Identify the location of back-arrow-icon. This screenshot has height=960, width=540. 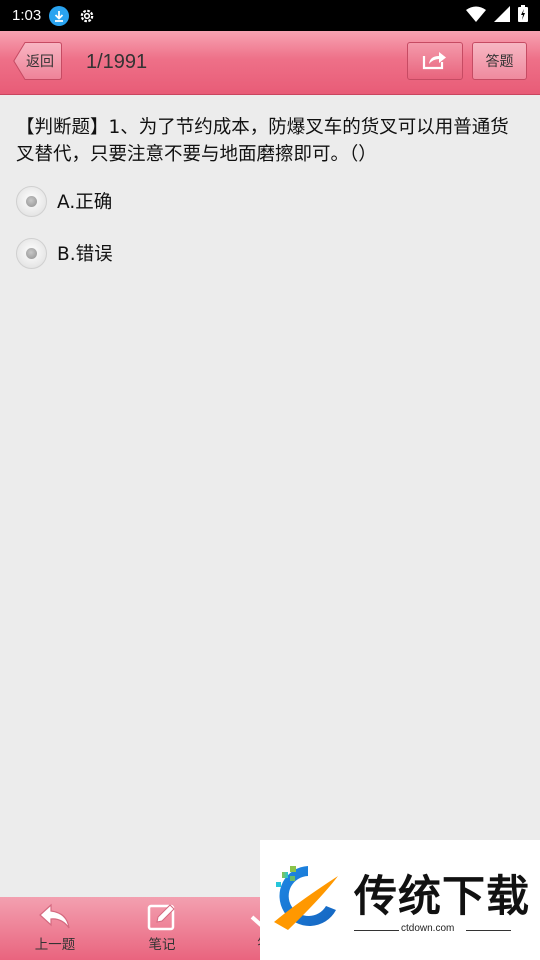
(54, 916).